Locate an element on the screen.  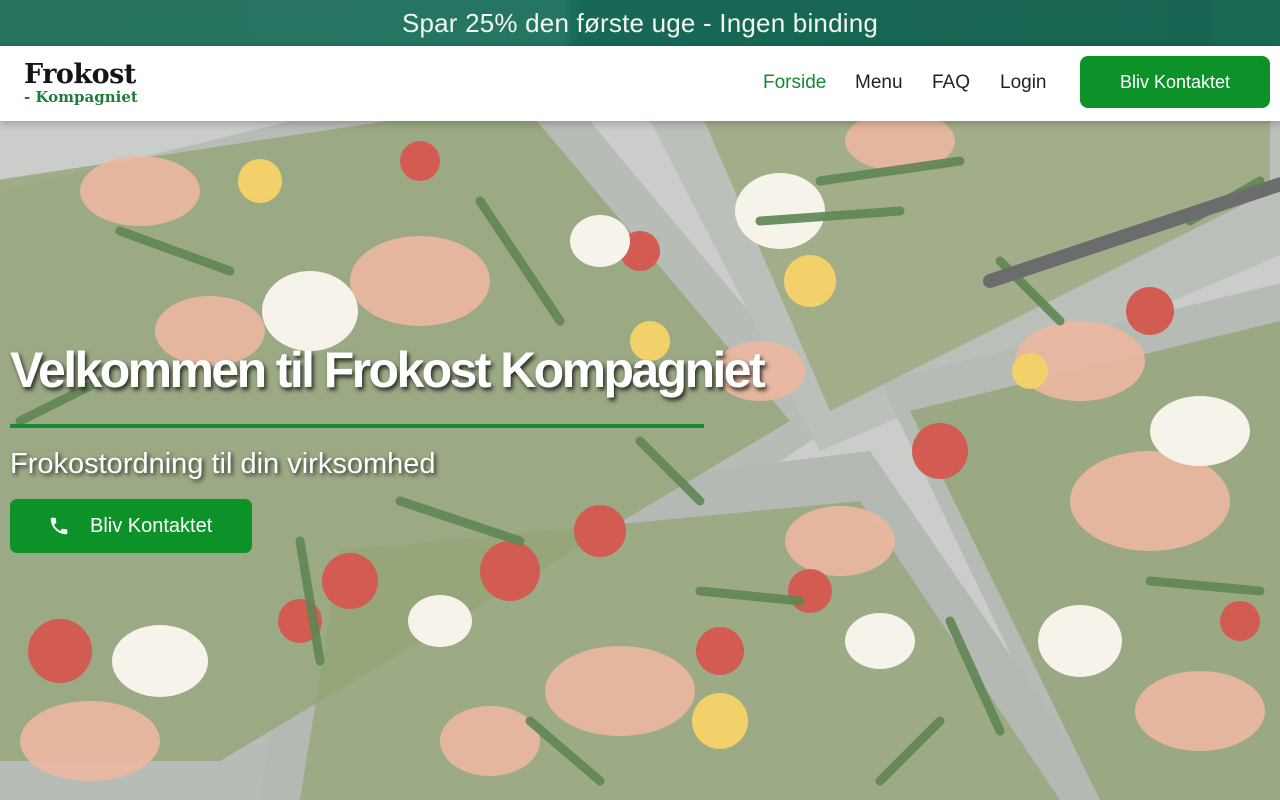
header-contact-button: Bliv Kontaktet is located at coordinates (1175, 82).